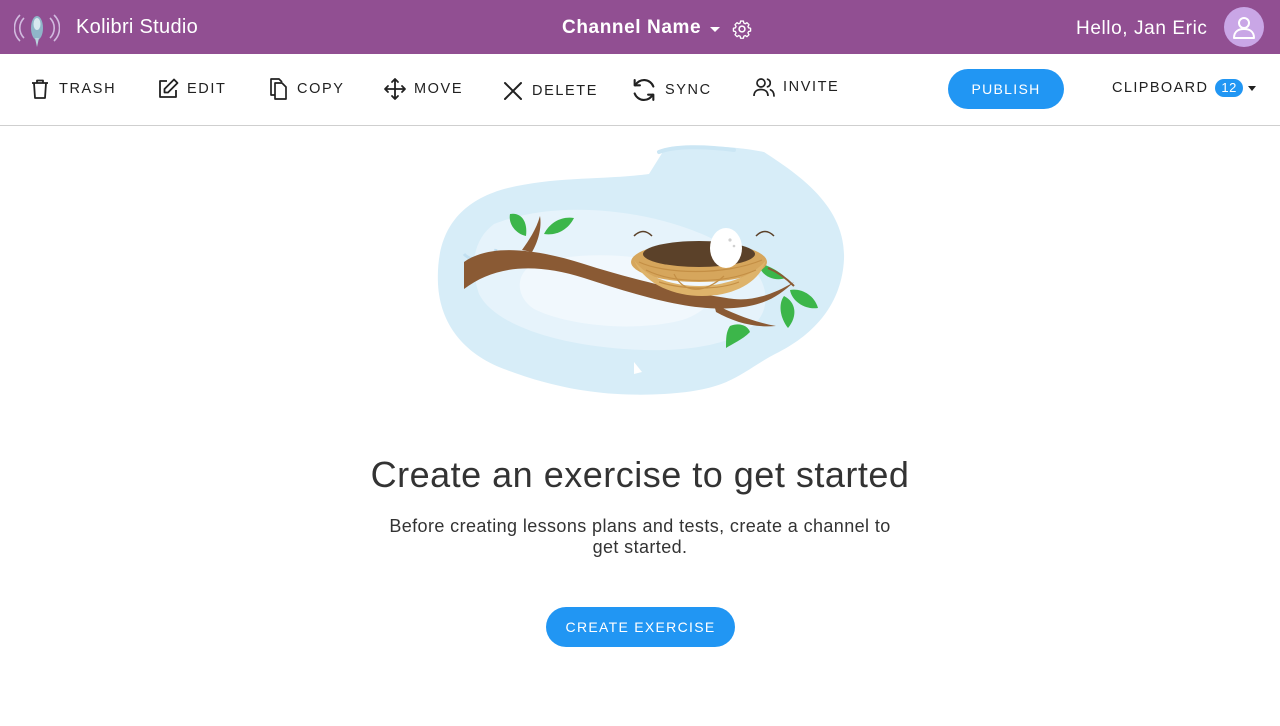 The height and width of the screenshot is (726, 1280). Describe the element at coordinates (640, 474) in the screenshot. I see `empty-state-heading: Create an exercise to get started` at that location.